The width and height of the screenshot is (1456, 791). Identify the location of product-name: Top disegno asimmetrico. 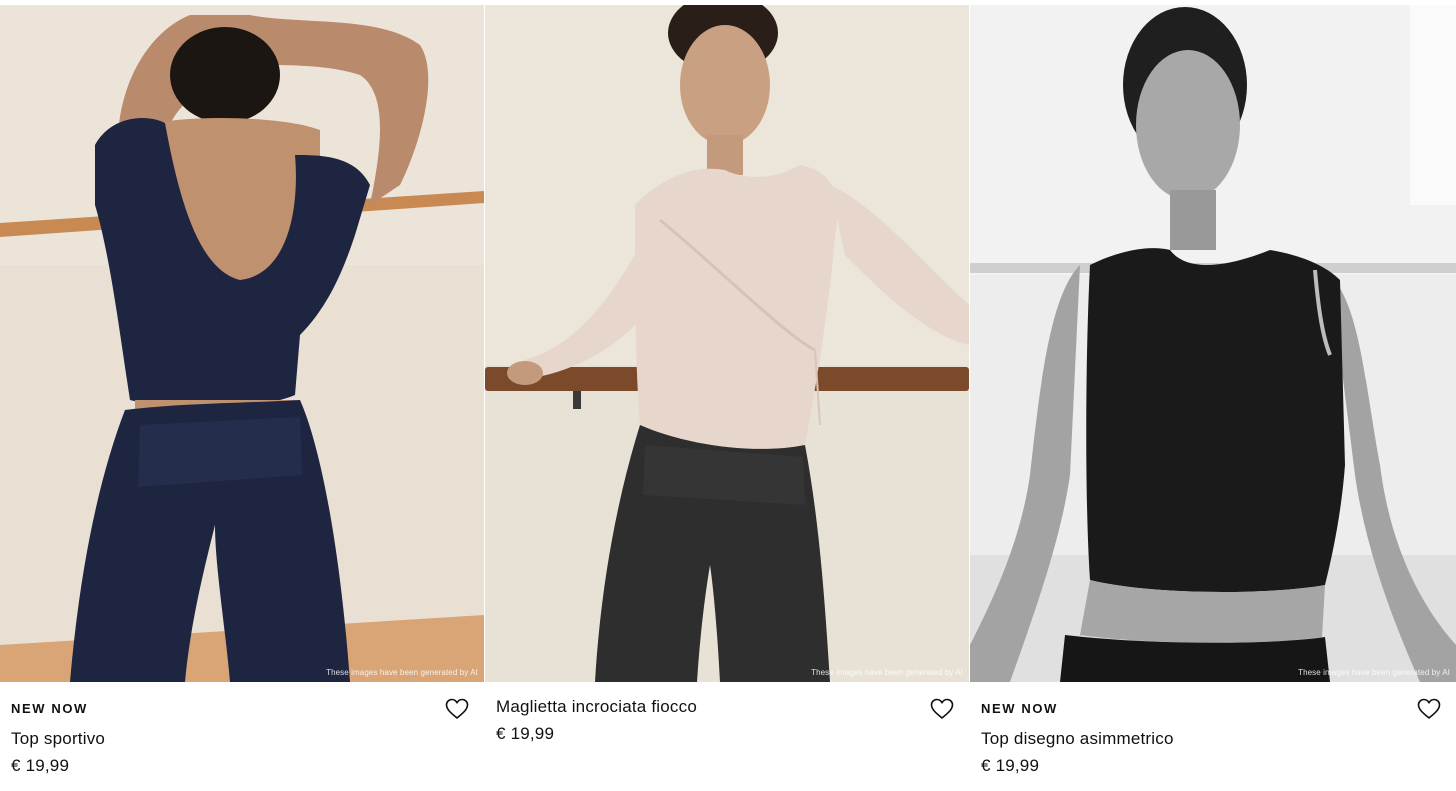
(1077, 739).